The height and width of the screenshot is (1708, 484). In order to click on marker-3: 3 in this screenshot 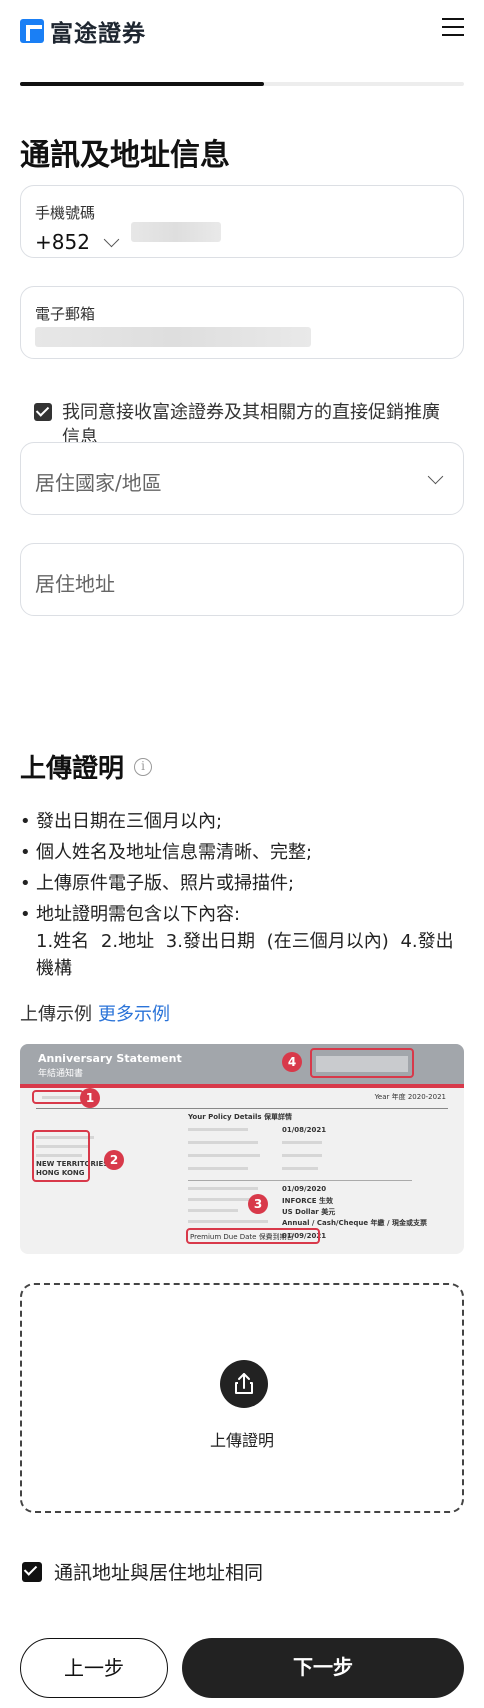, I will do `click(258, 1204)`.